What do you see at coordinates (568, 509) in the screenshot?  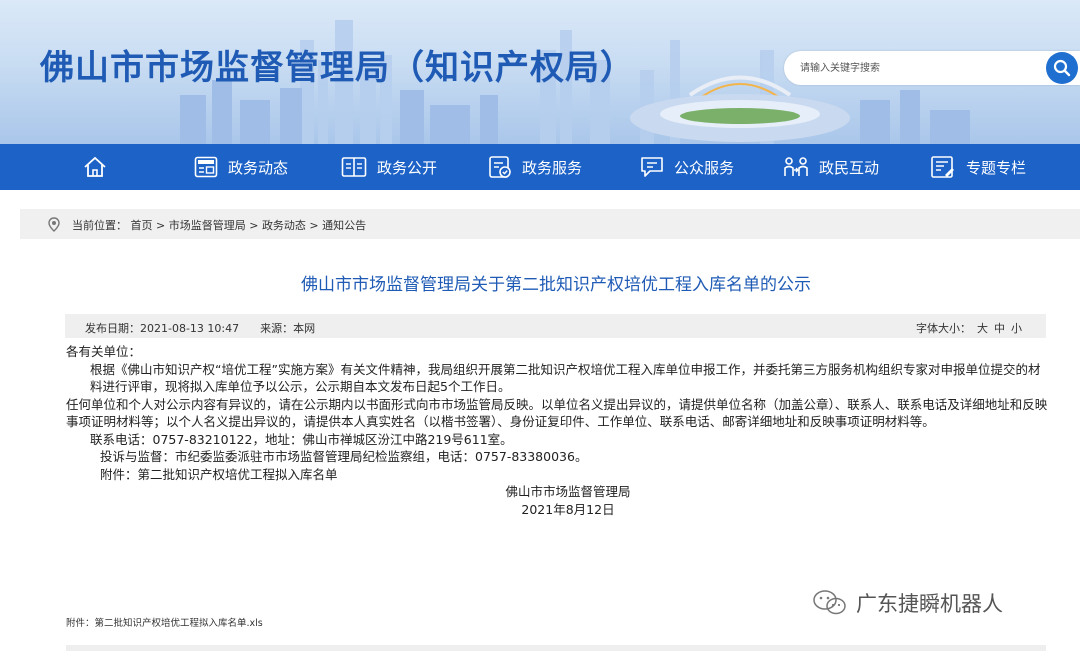 I see `signature-date: 2021年8月12日` at bounding box center [568, 509].